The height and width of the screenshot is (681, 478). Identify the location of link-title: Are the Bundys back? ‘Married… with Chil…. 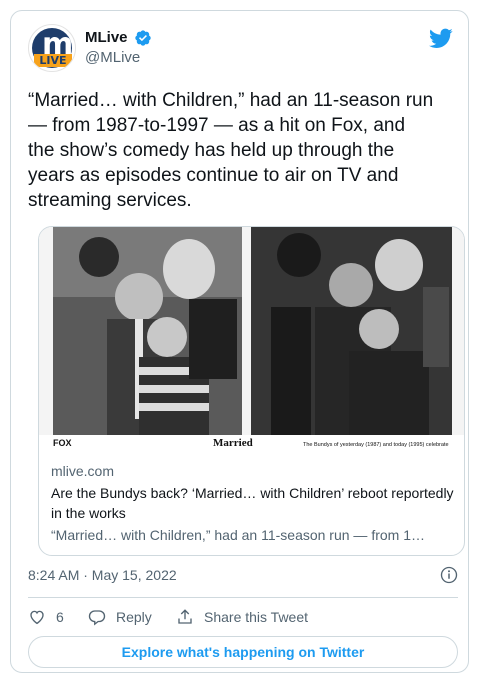
(253, 503).